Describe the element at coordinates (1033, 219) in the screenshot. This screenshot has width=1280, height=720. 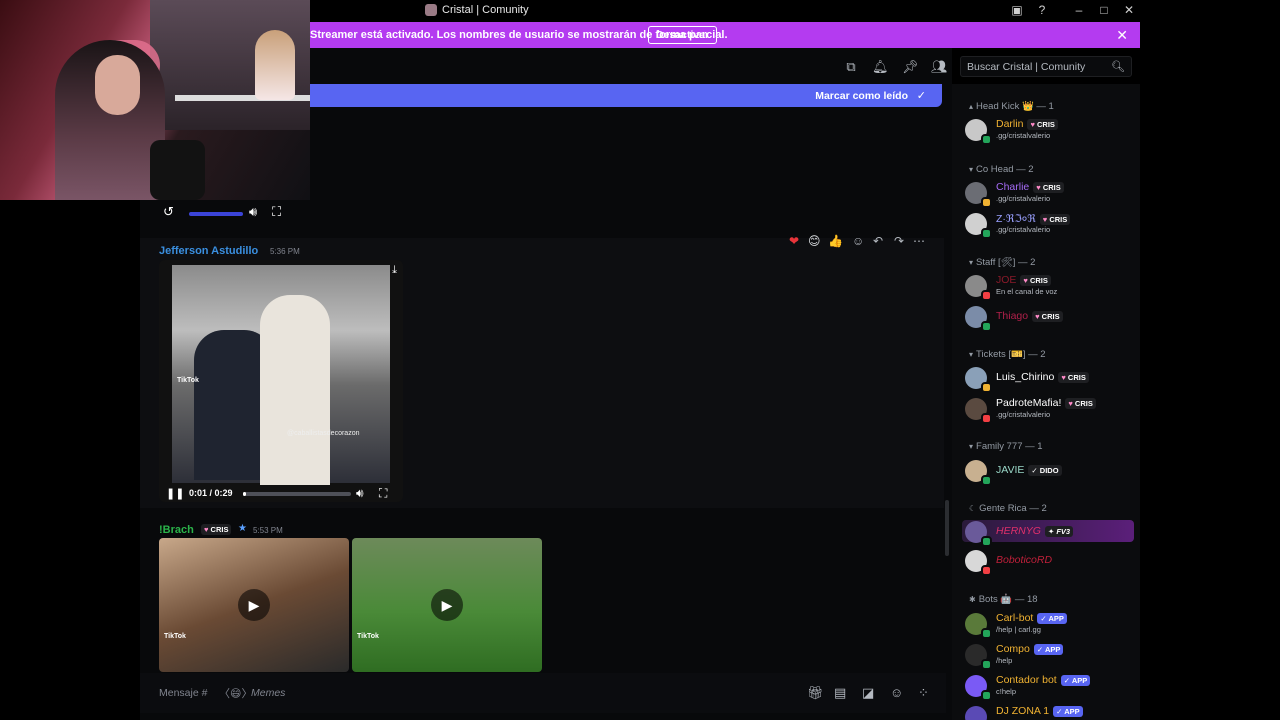
I see `member-name: Z·ℜℑ०ℜ ♥ CRIS` at that location.